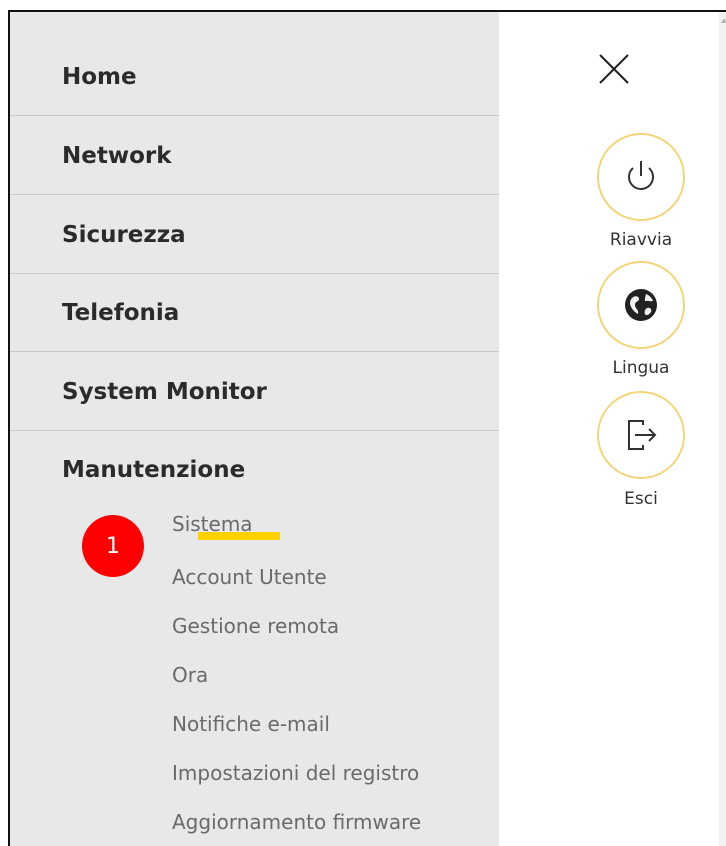 The height and width of the screenshot is (846, 726). What do you see at coordinates (164, 391) in the screenshot?
I see `menu-item-label: System Monitor` at bounding box center [164, 391].